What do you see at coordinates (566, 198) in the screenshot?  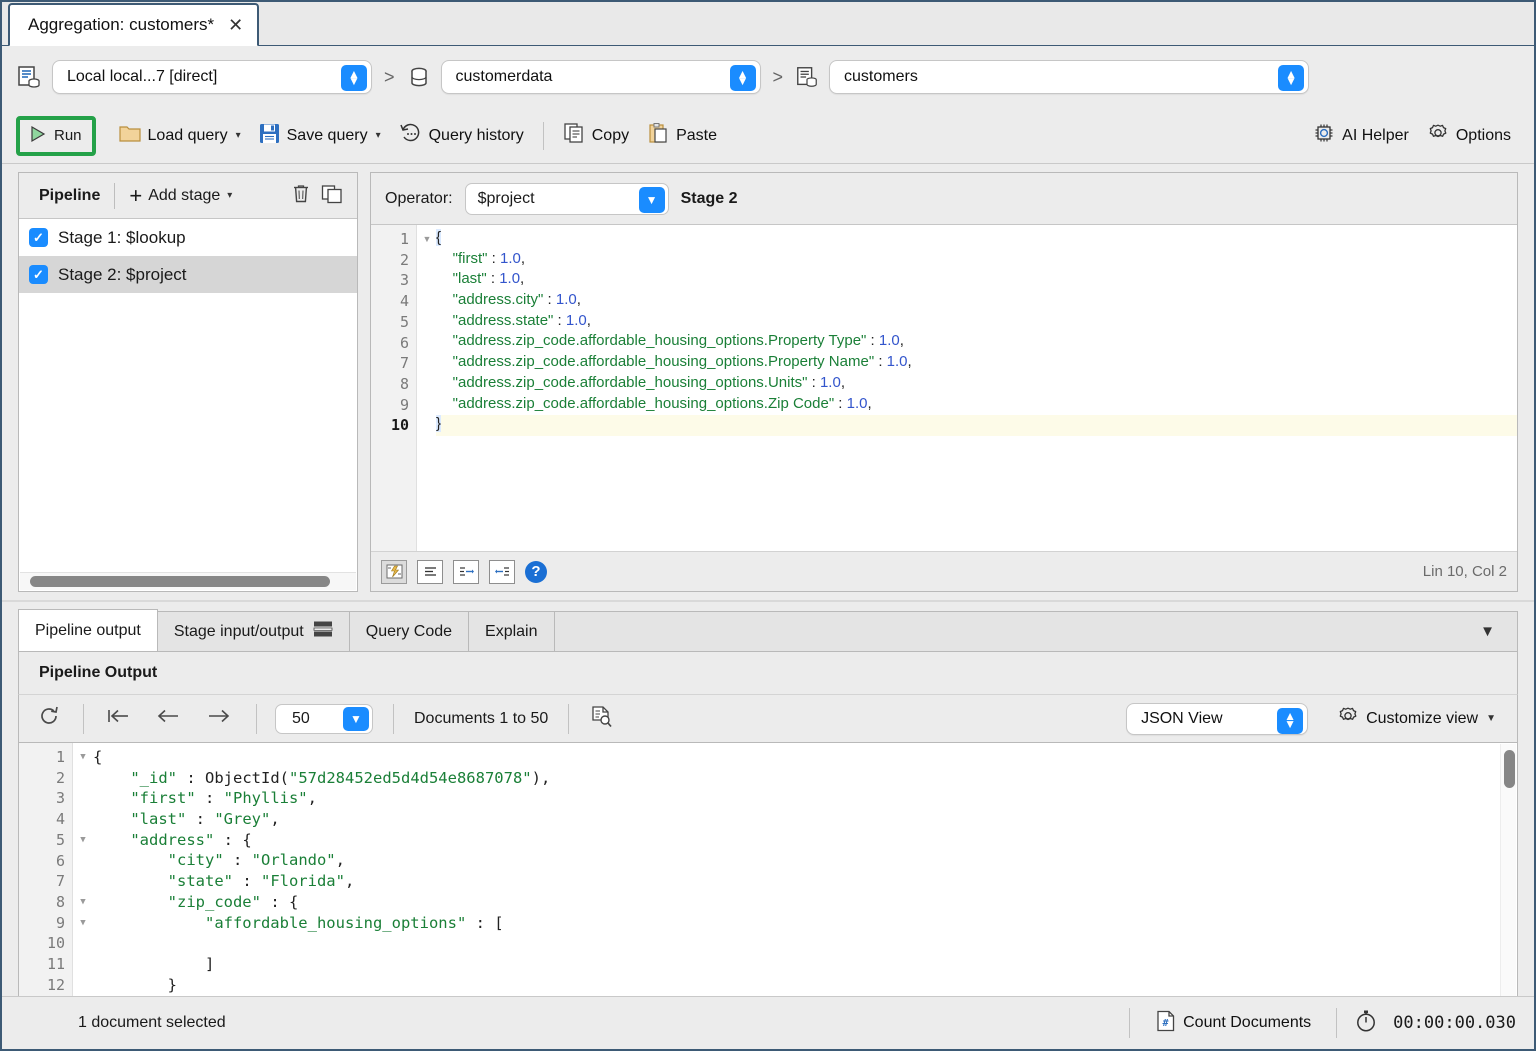 I see `operator-select: $project ▼` at bounding box center [566, 198].